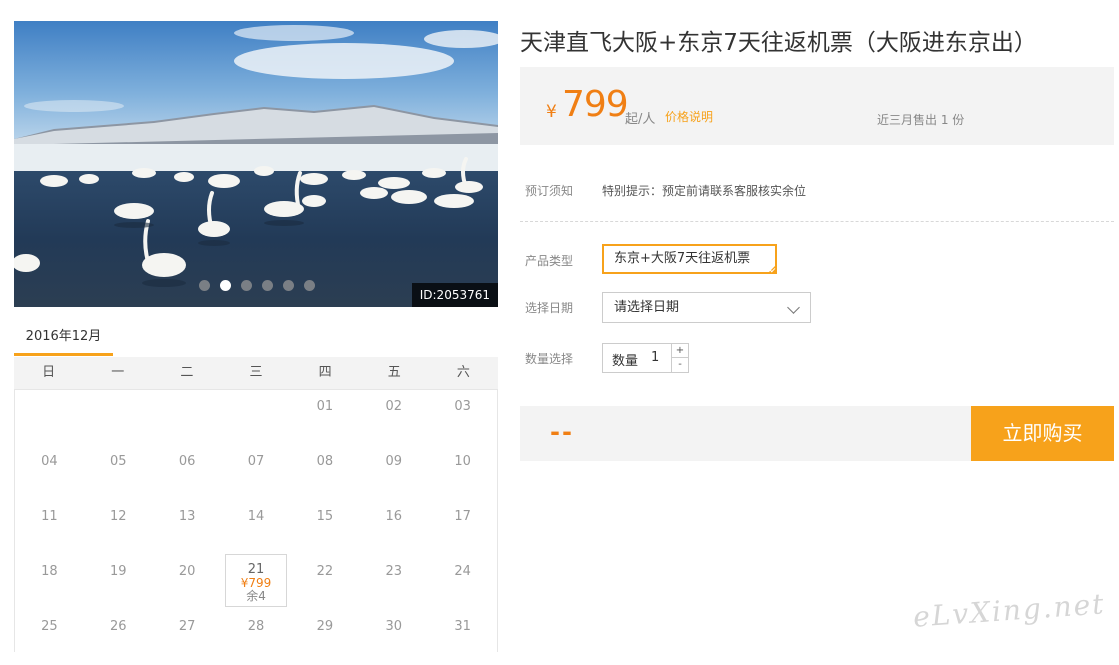 Image resolution: width=1119 pixels, height=665 pixels. I want to click on weekday-label: 五, so click(394, 372).